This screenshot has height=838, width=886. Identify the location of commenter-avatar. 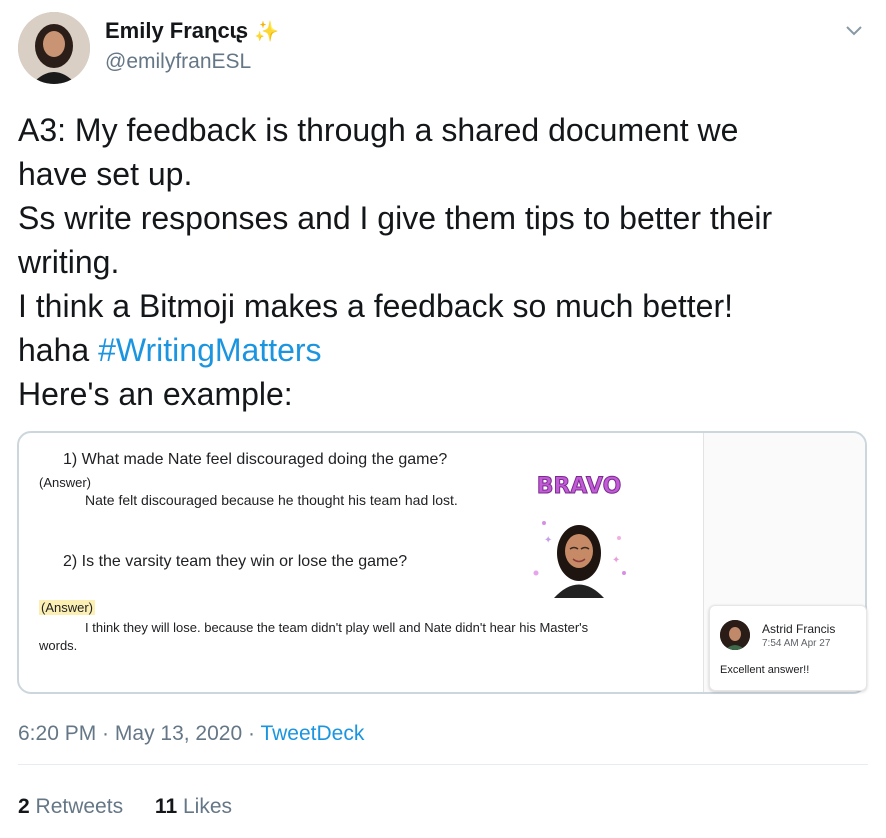
(735, 635).